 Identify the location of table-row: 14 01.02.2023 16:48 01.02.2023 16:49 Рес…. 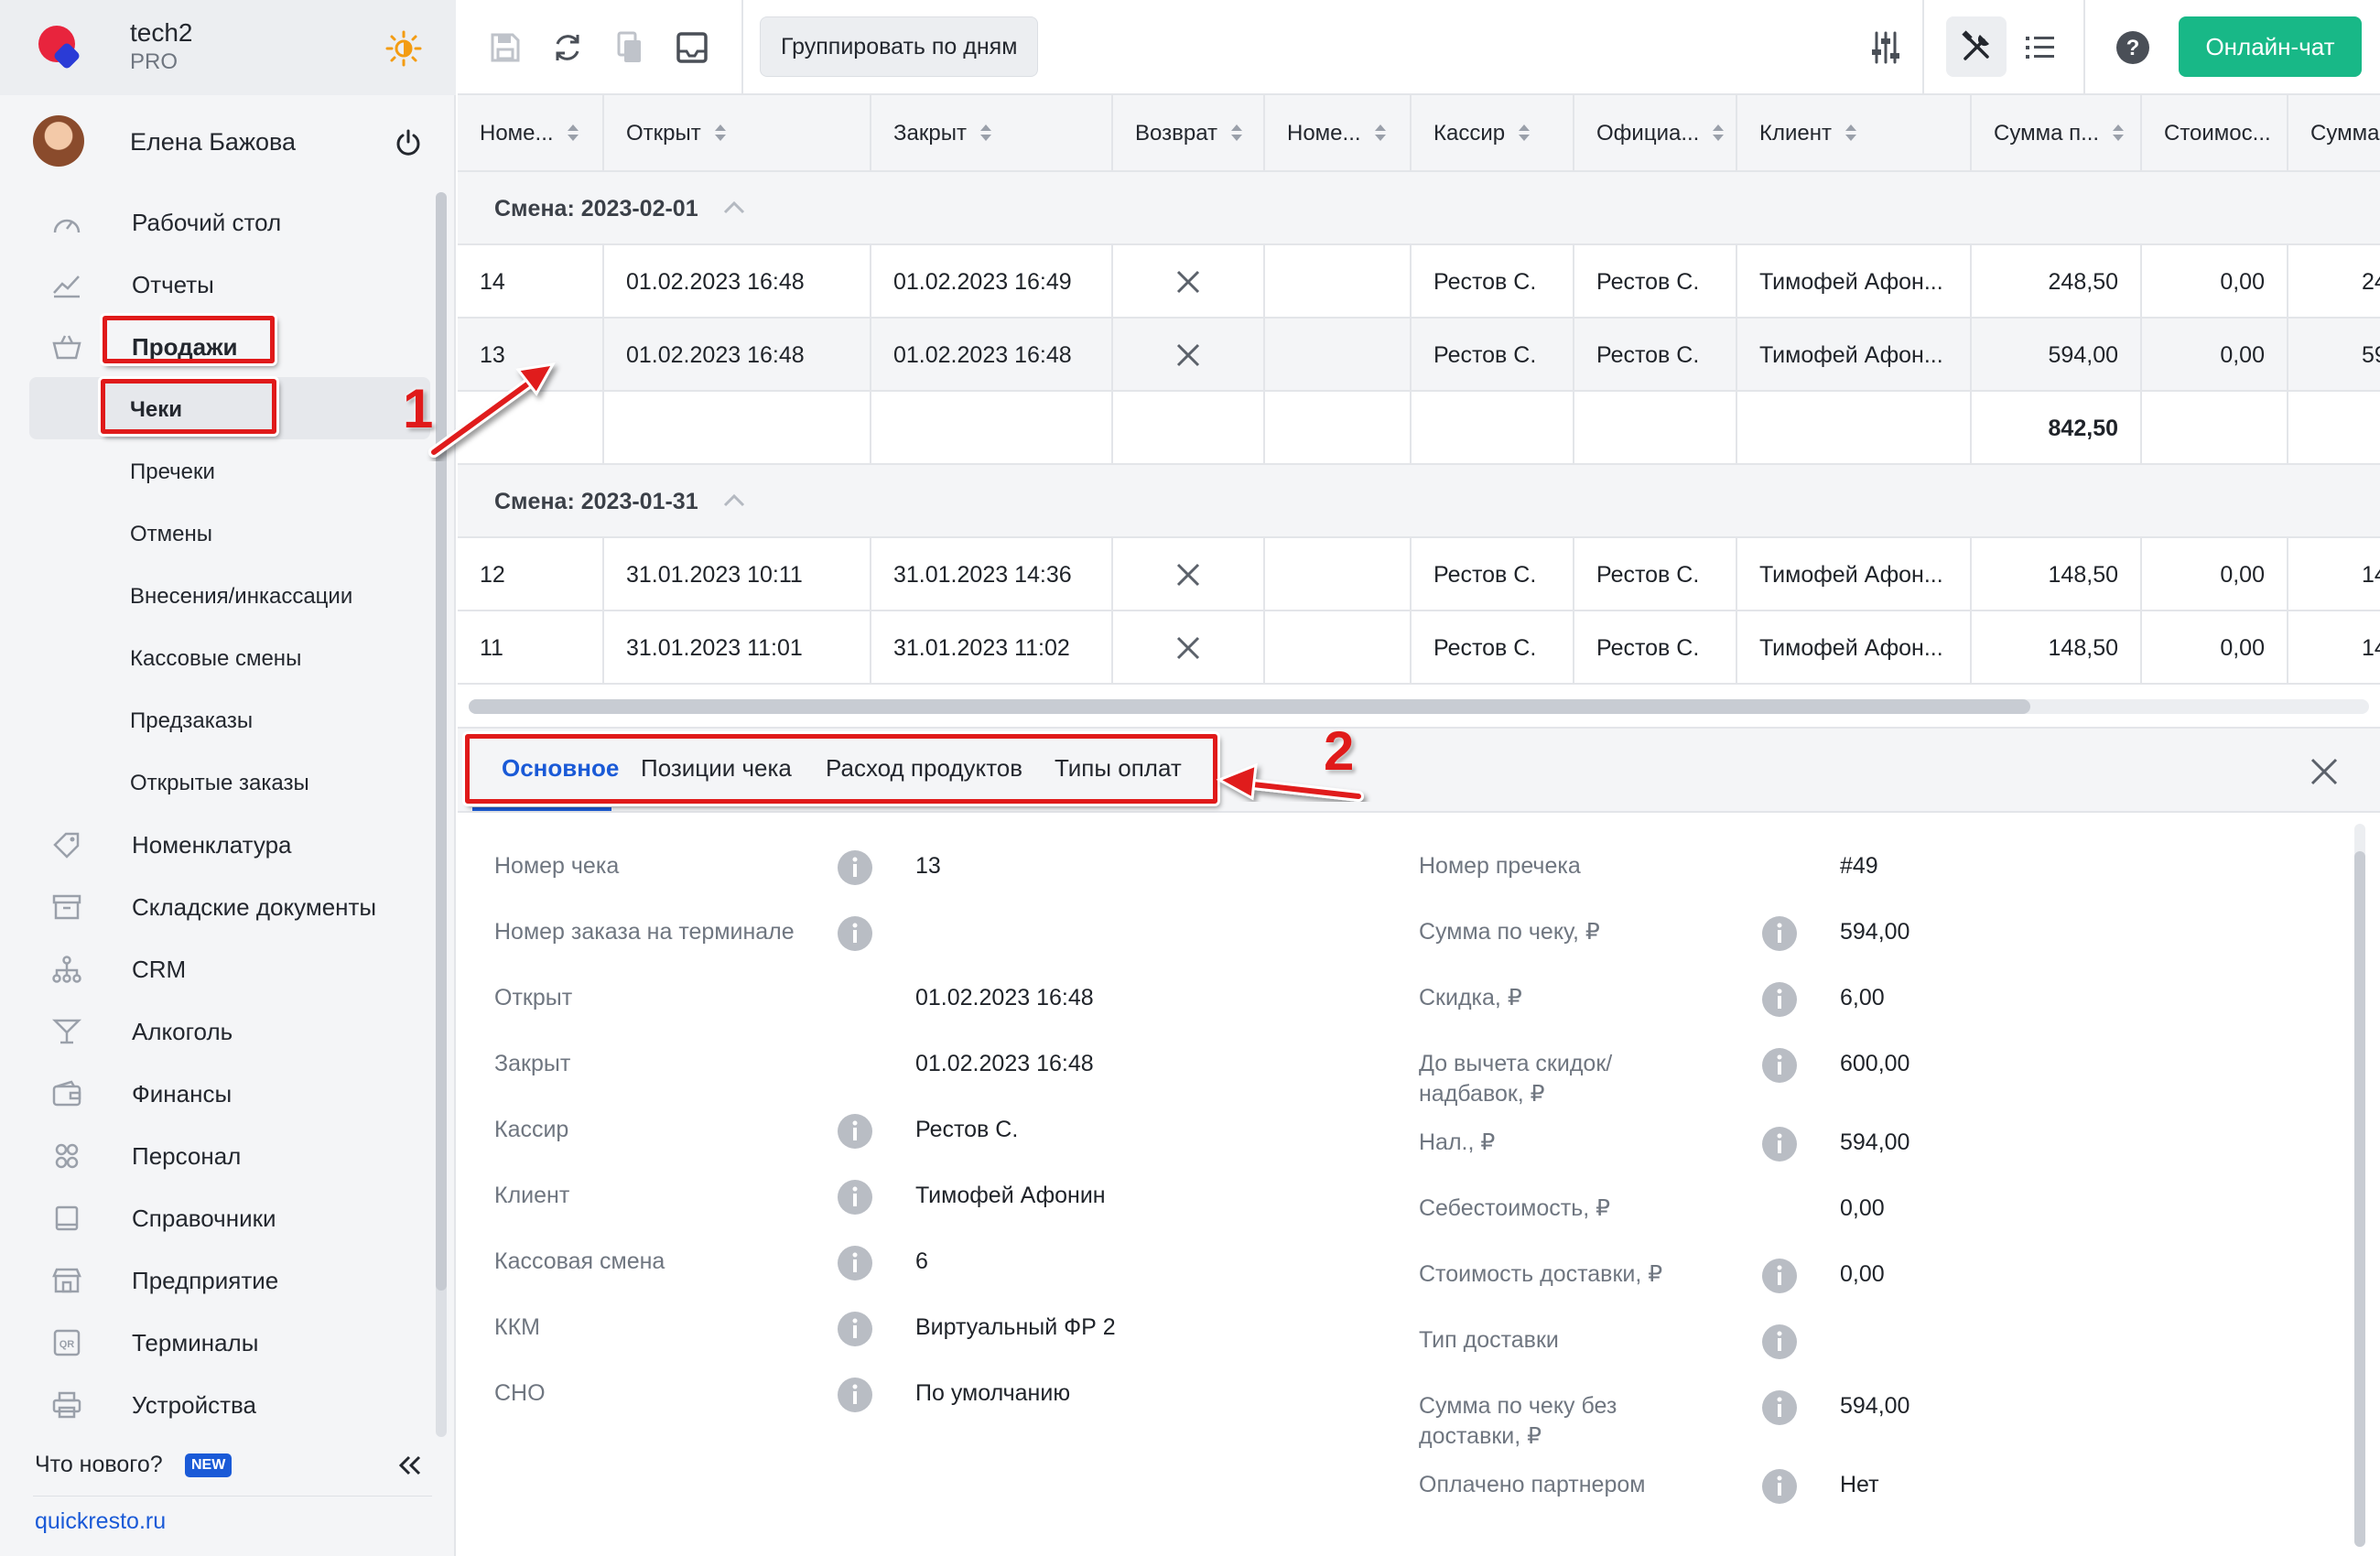
(1419, 282).